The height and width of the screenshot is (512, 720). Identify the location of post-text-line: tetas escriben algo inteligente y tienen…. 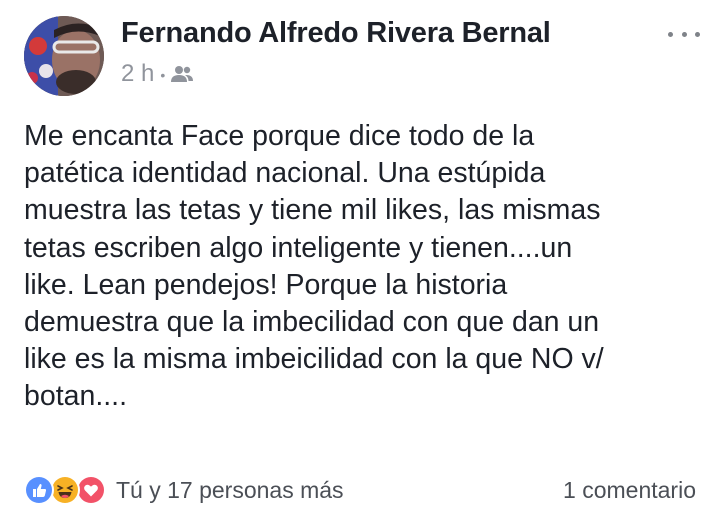
(298, 247).